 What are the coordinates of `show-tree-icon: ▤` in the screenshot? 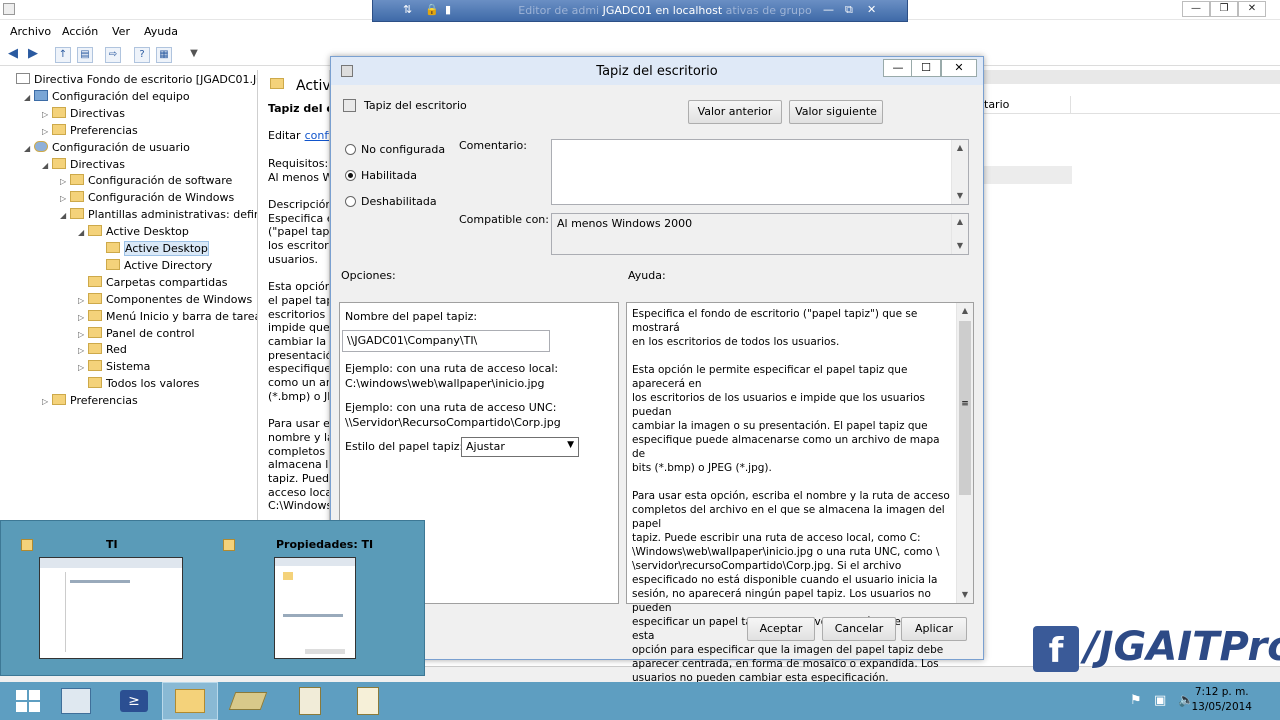 It's located at (85, 55).